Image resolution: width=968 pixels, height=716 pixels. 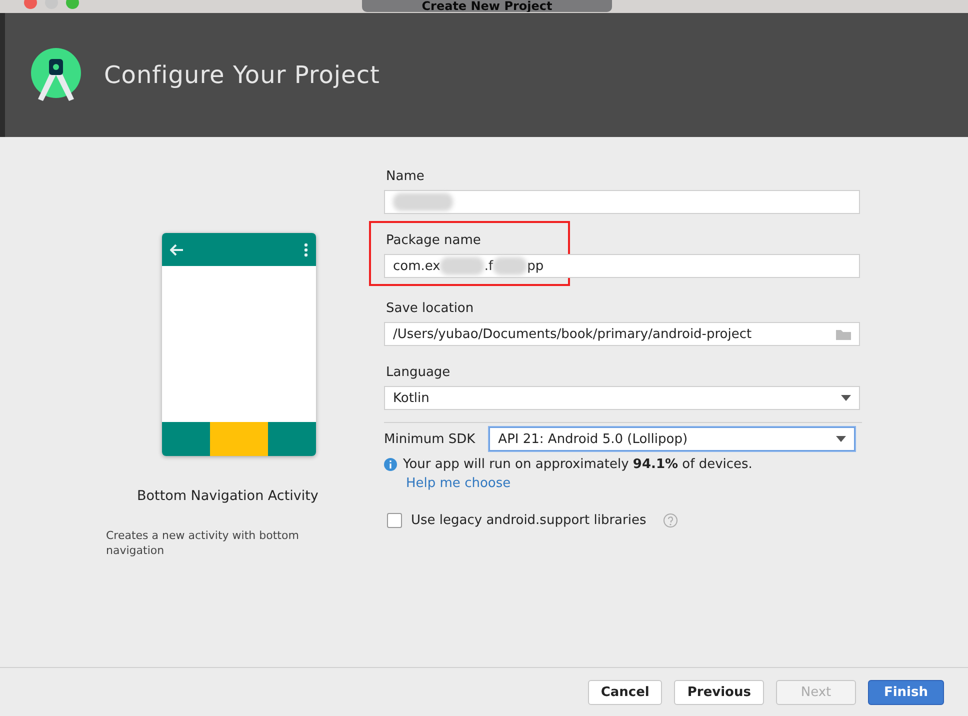 What do you see at coordinates (489, 266) in the screenshot?
I see `field-value: .f` at bounding box center [489, 266].